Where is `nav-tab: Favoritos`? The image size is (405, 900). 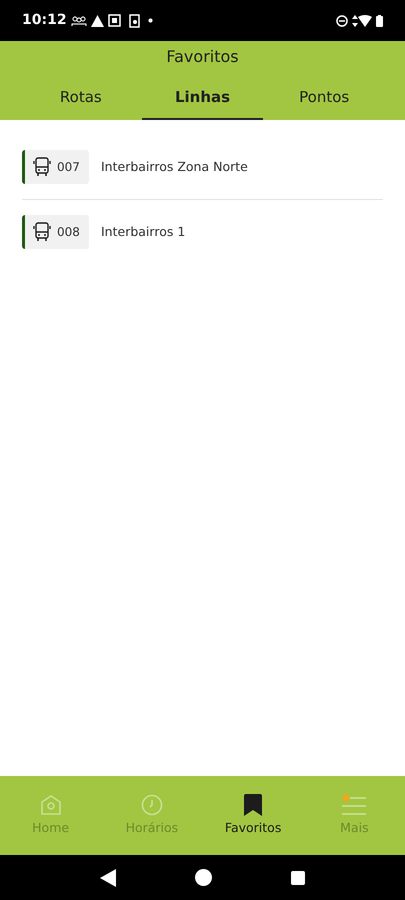 nav-tab: Favoritos is located at coordinates (253, 815).